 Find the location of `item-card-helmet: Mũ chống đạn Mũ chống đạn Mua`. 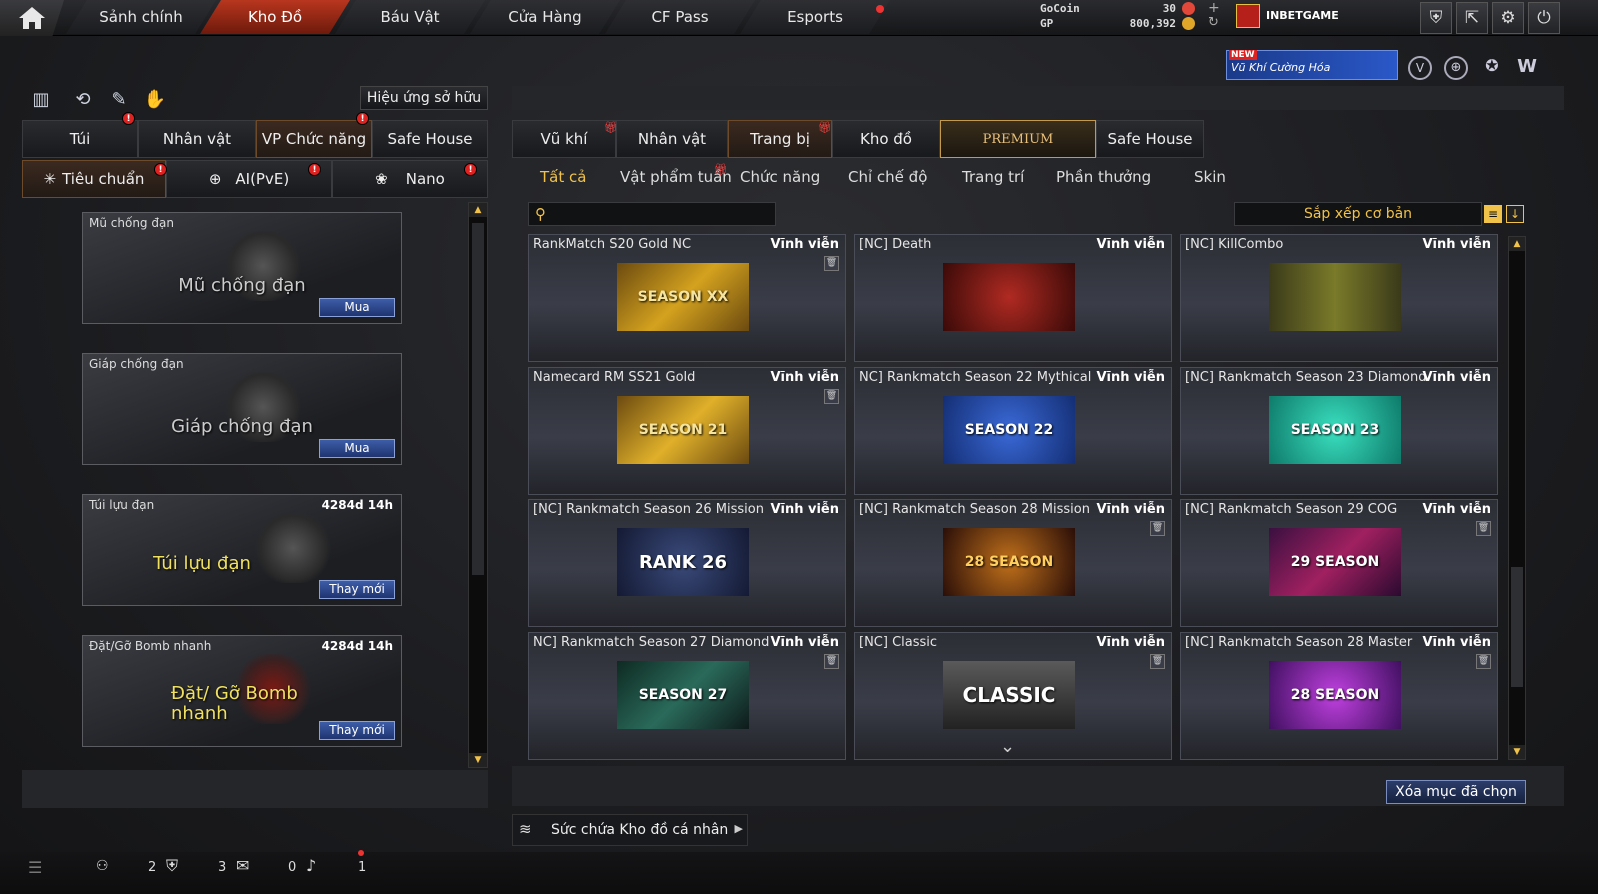

item-card-helmet: Mũ chống đạn Mũ chống đạn Mua is located at coordinates (242, 268).